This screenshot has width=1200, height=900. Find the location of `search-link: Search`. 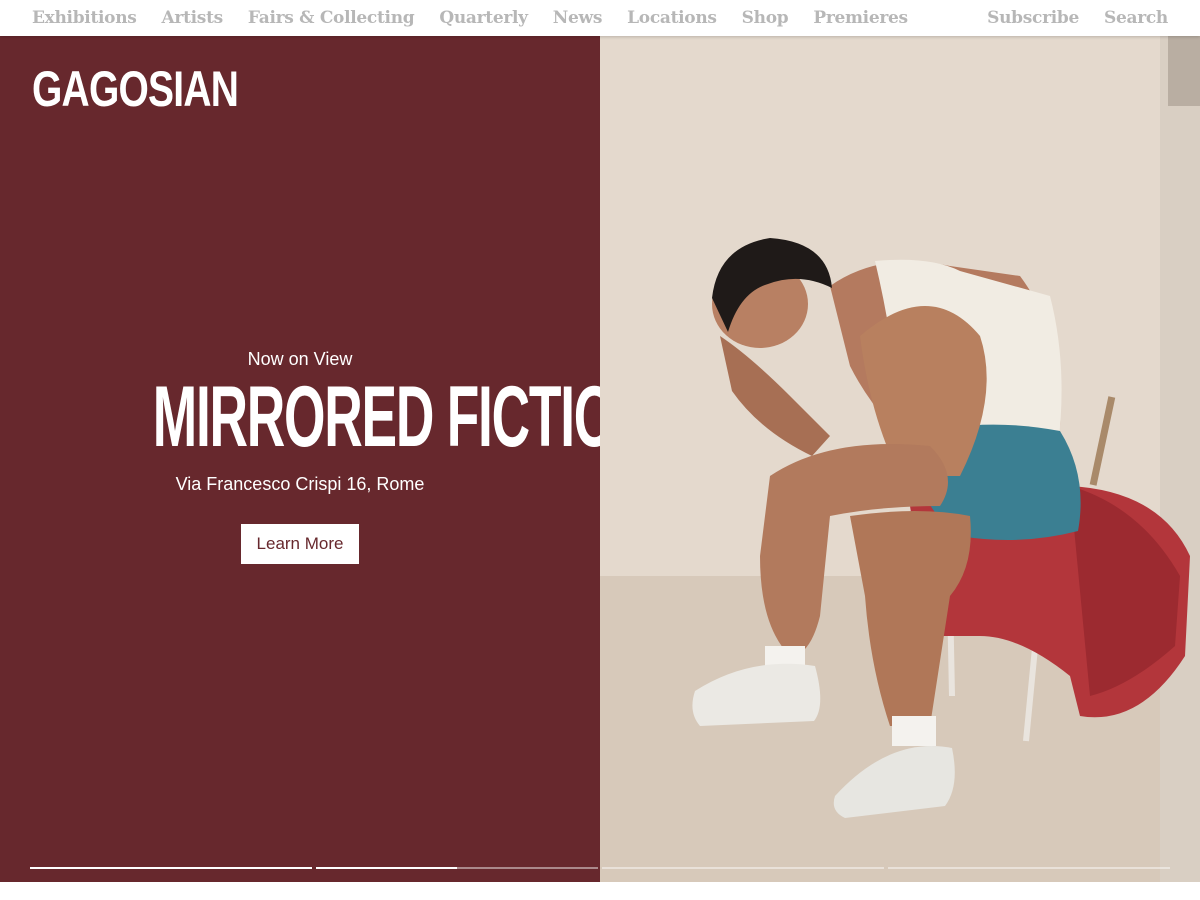

search-link: Search is located at coordinates (1136, 18).